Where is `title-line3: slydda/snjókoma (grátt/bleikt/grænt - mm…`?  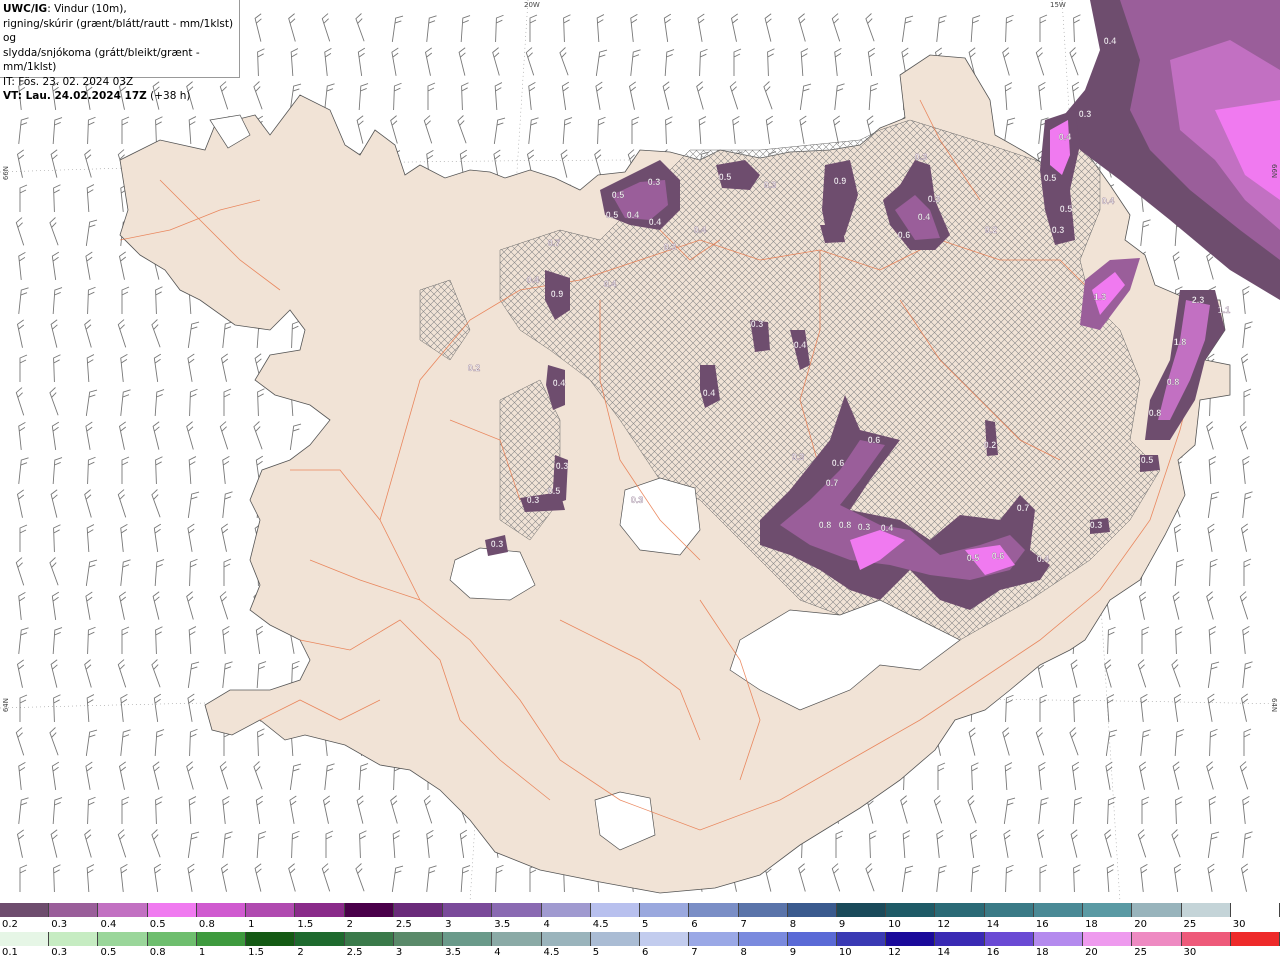 title-line3: slydda/snjókoma (grátt/bleikt/grænt - mm… is located at coordinates (101, 60).